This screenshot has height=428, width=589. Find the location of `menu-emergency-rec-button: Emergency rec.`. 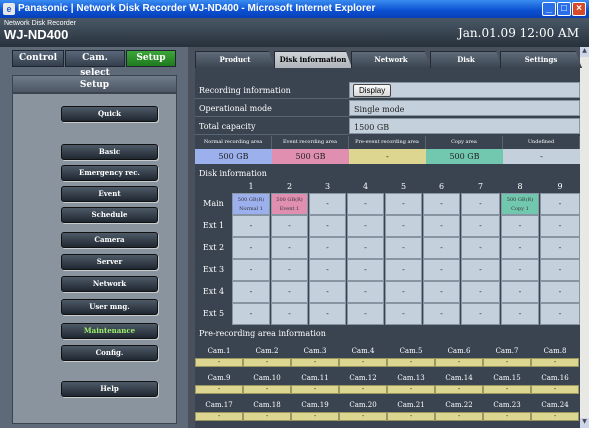

menu-emergency-rec-button: Emergency rec. is located at coordinates (109, 173).